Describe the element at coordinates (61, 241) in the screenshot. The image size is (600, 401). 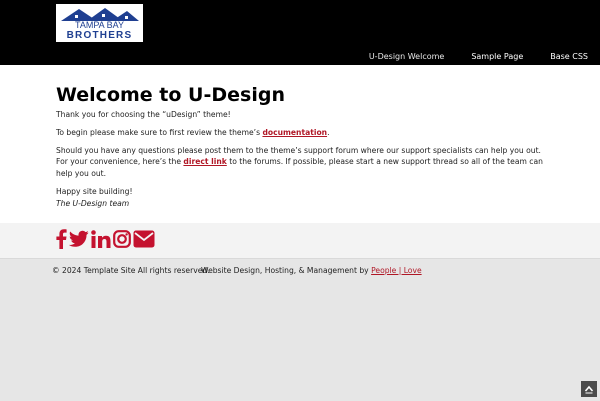
I see `facebook-icon` at that location.